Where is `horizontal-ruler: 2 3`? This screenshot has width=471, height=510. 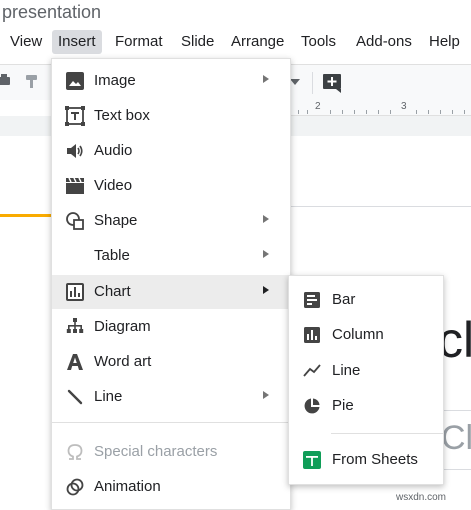
horizontal-ruler: 2 3 is located at coordinates (380, 108).